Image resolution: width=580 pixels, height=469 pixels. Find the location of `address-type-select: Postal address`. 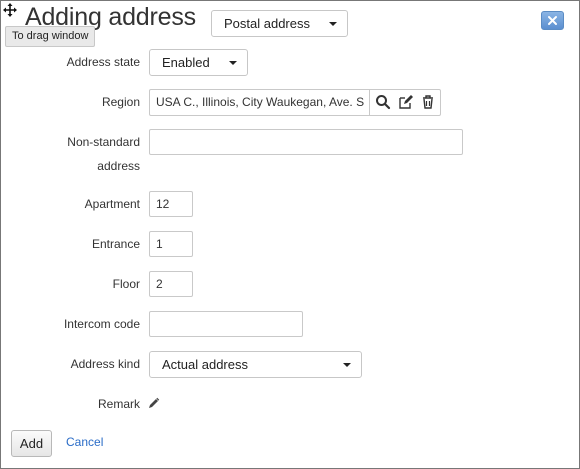

address-type-select: Postal address is located at coordinates (279, 23).